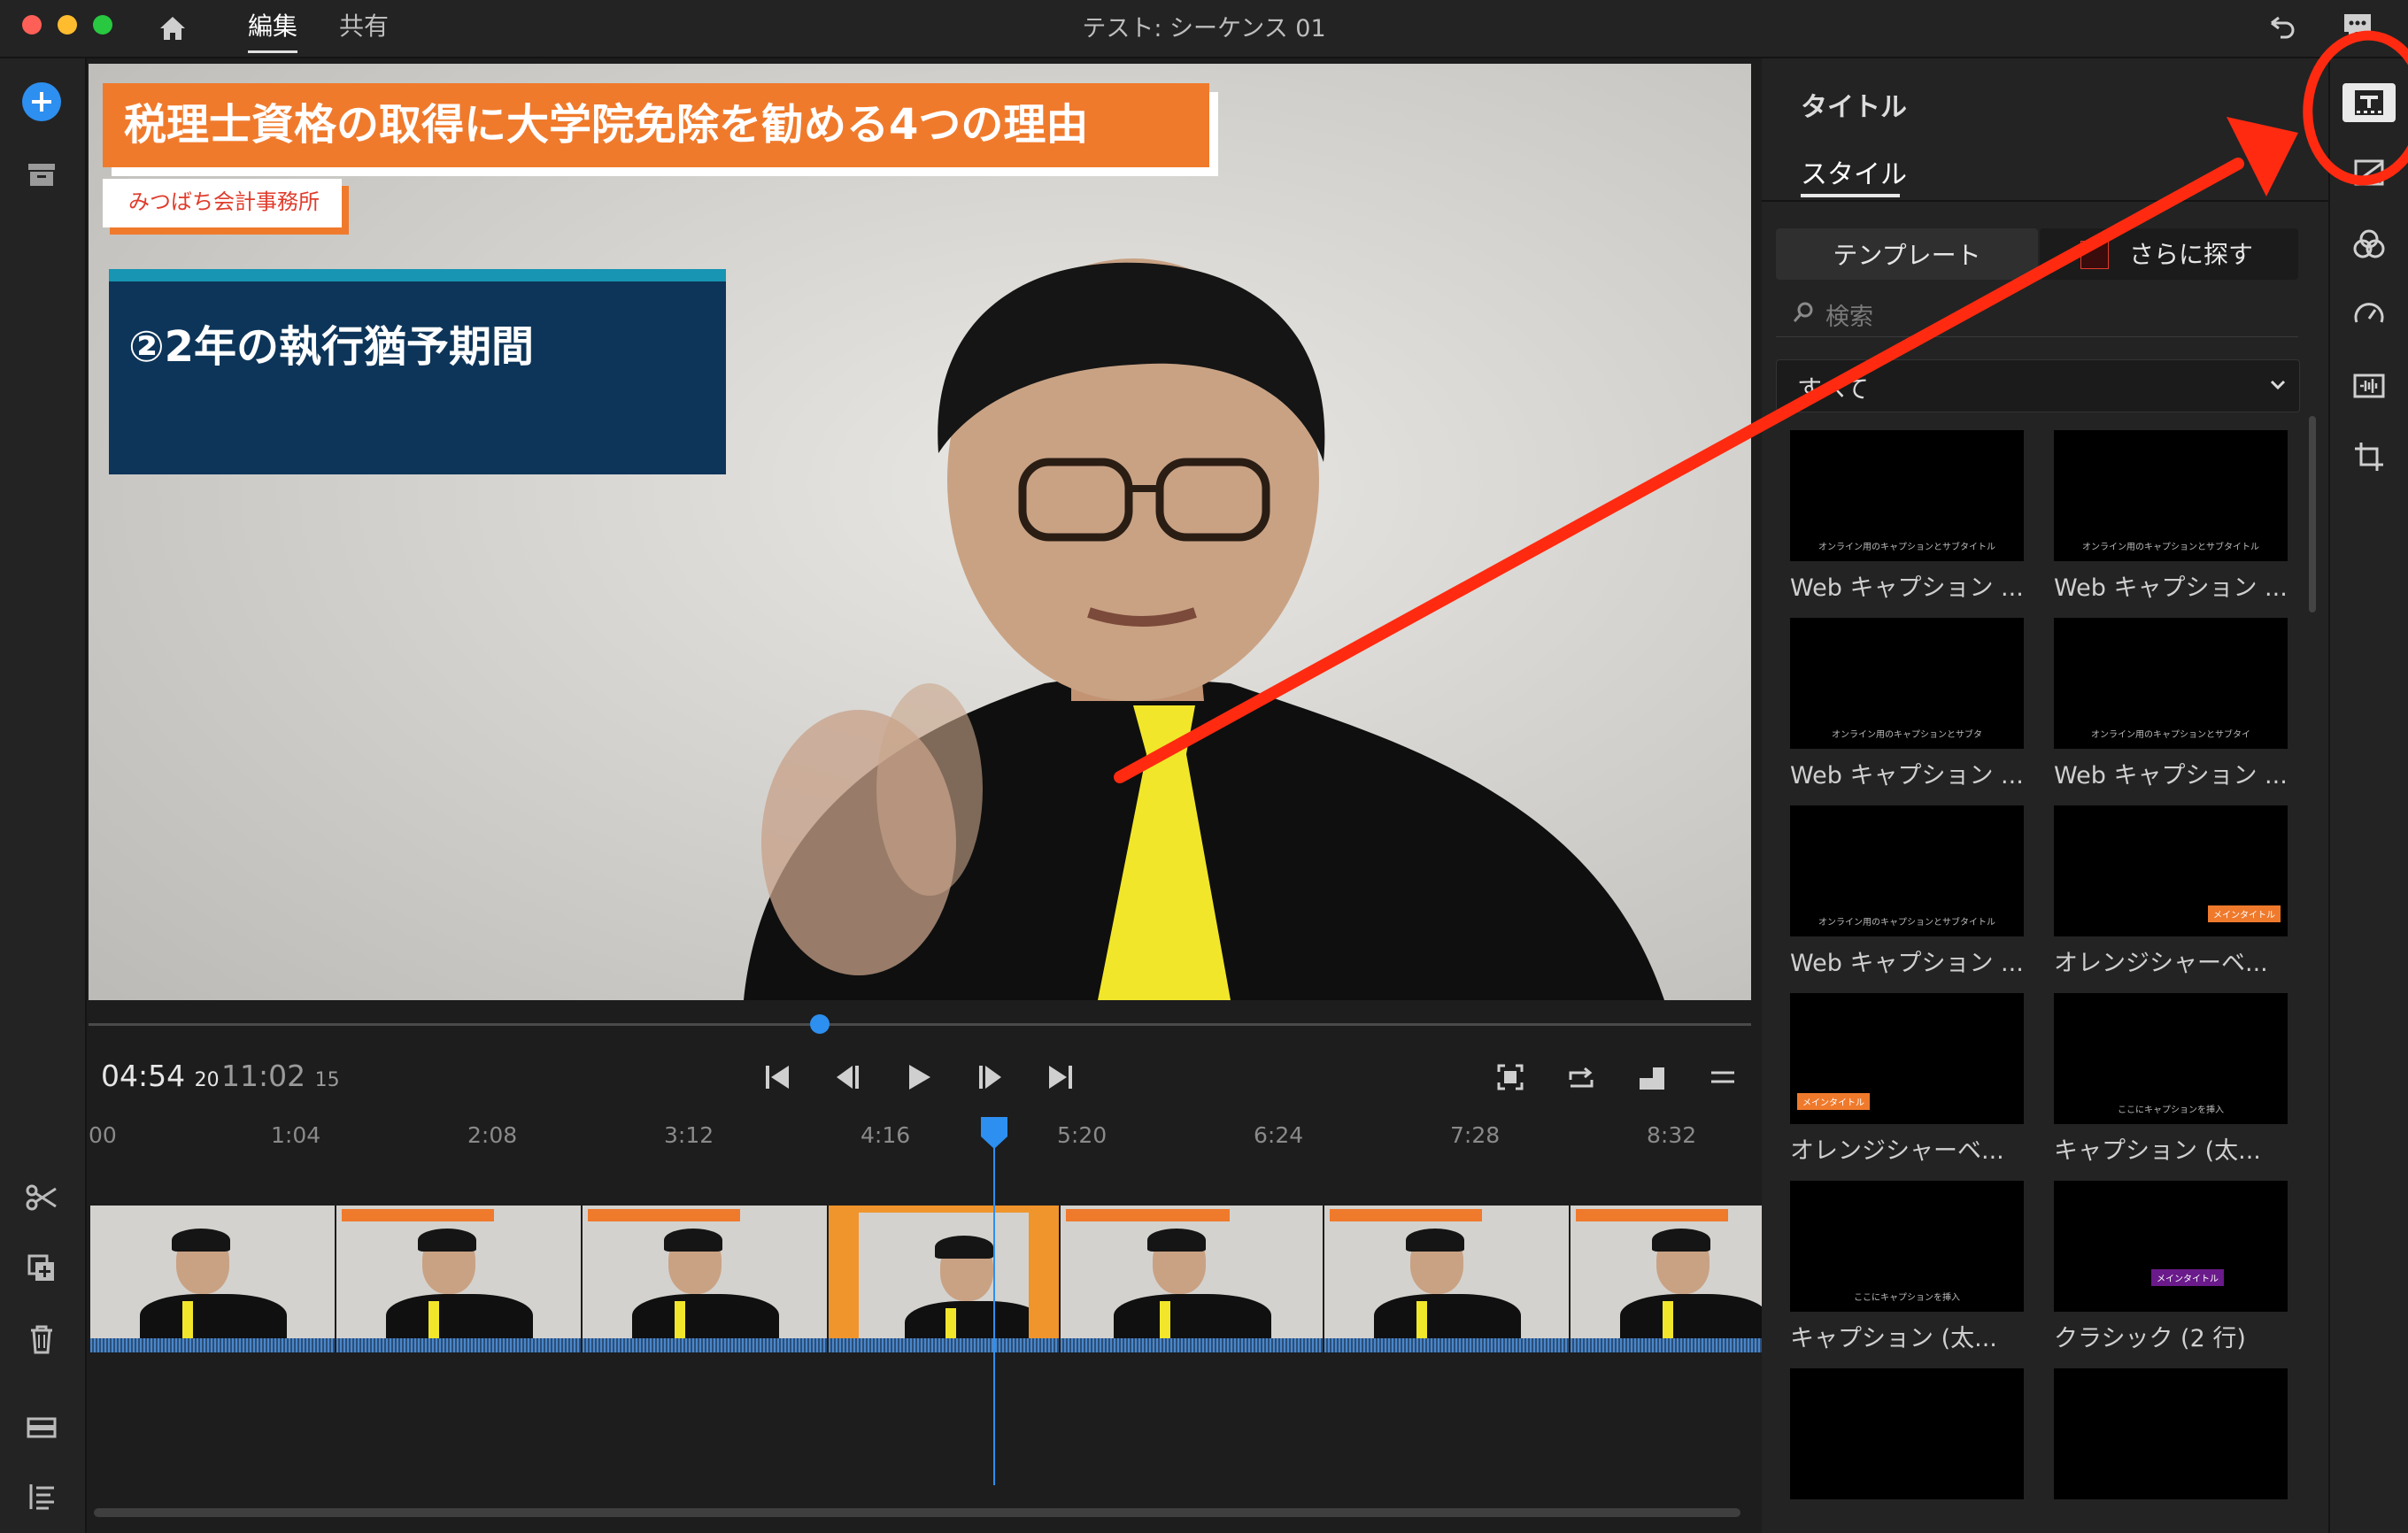 Image resolution: width=2408 pixels, height=1533 pixels. What do you see at coordinates (920, 1024) in the screenshot?
I see `scrubber-track` at bounding box center [920, 1024].